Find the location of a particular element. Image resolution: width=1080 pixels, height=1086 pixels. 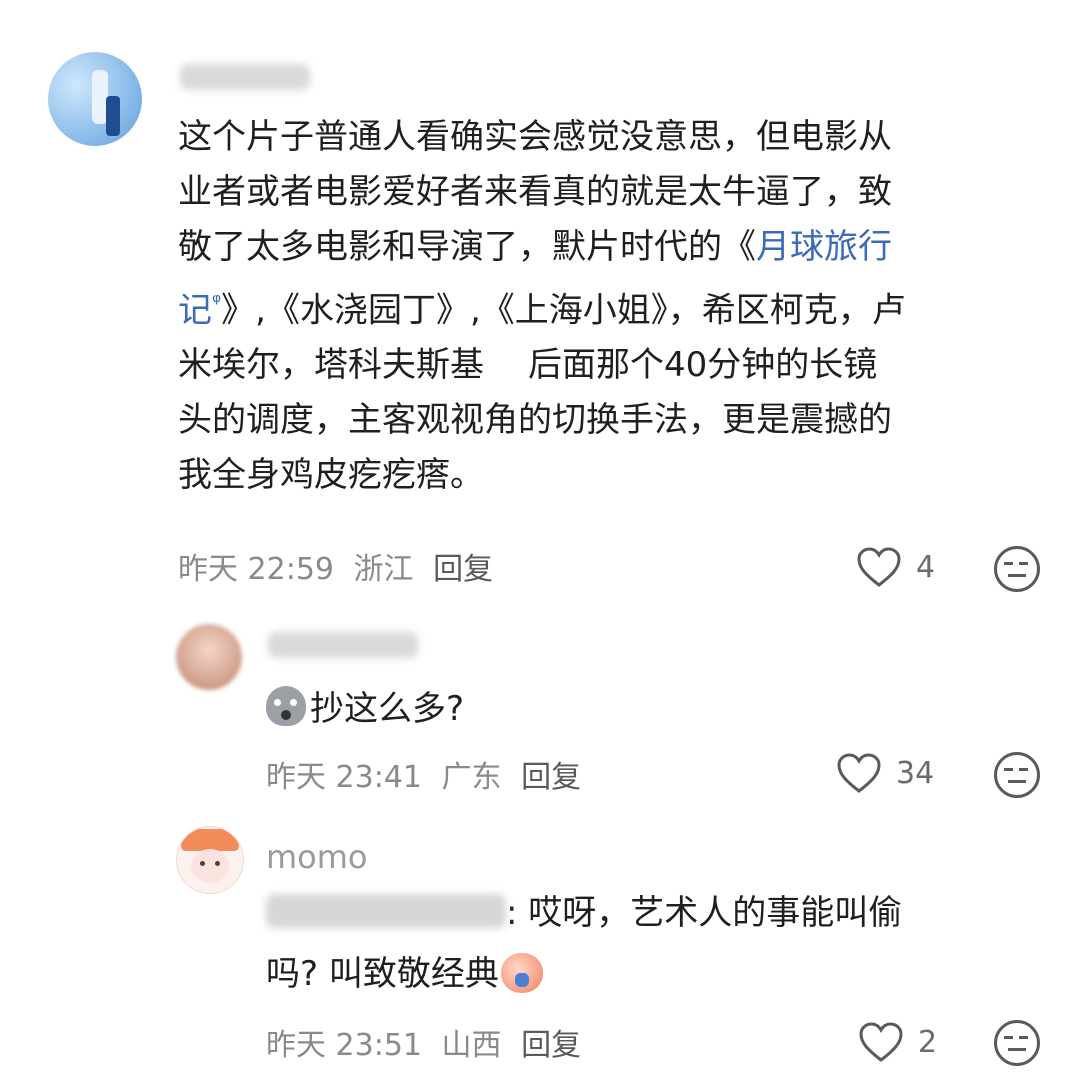

location: 广东 is located at coordinates (471, 777).